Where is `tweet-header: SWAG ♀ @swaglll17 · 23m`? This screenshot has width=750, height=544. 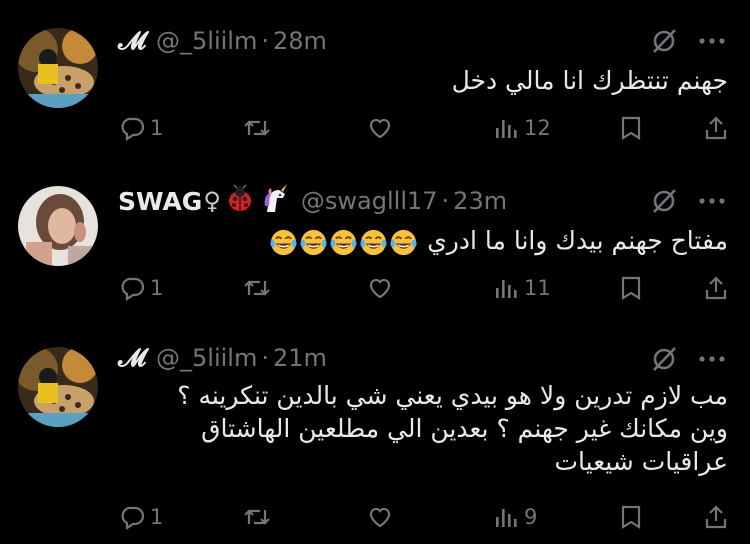 tweet-header: SWAG ♀ @swaglll17 · 23m is located at coordinates (312, 201).